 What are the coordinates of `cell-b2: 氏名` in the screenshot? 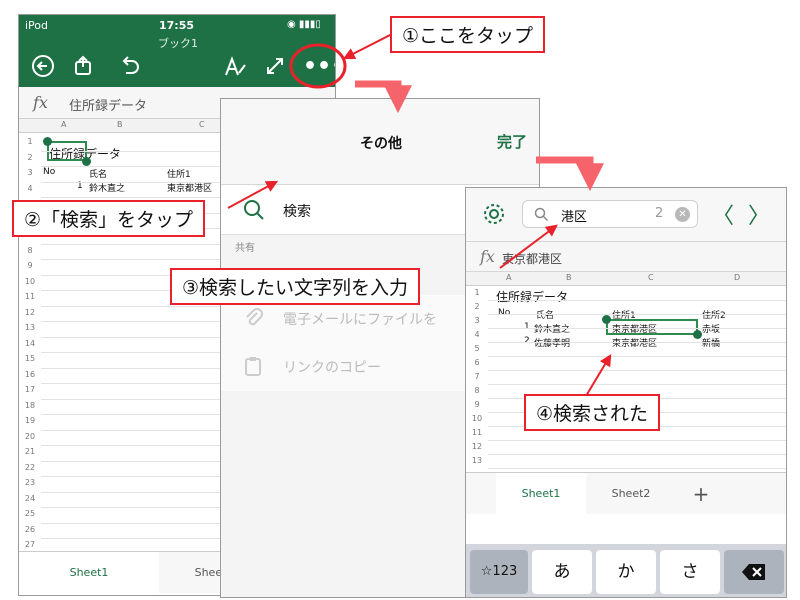 It's located at (98, 173).